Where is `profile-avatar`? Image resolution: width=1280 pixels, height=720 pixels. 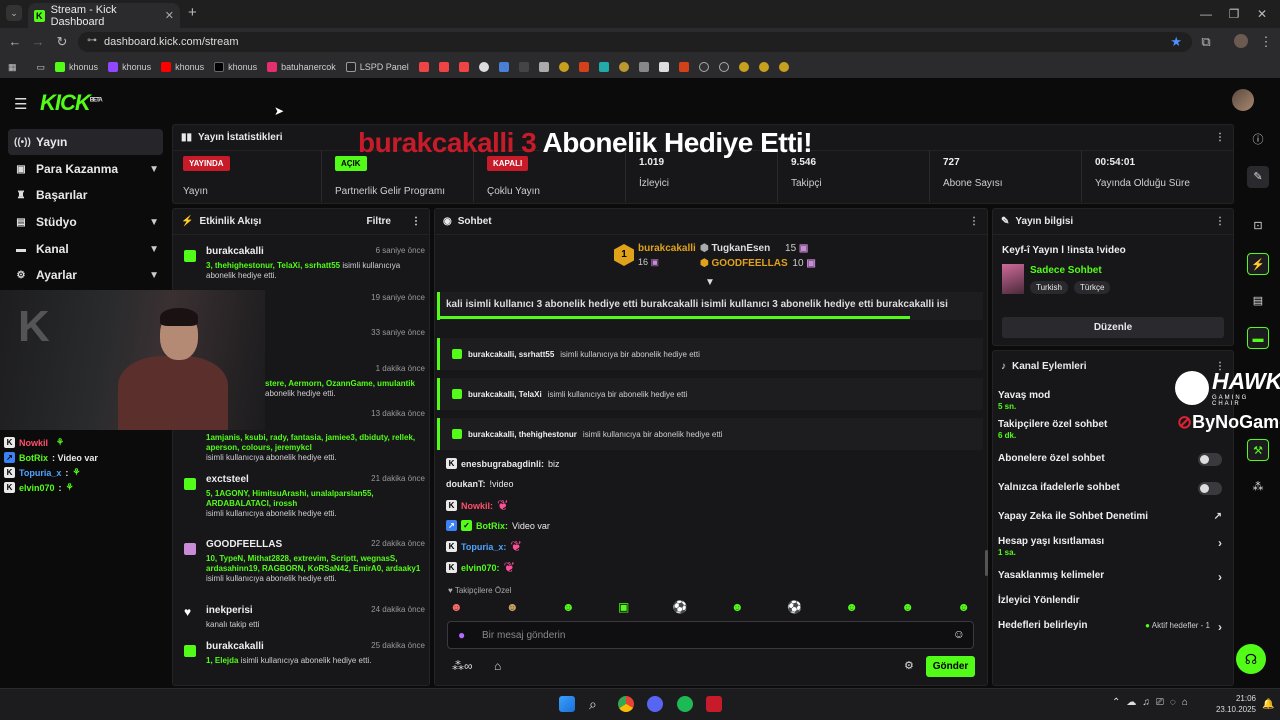
profile-avatar is located at coordinates (1241, 41).